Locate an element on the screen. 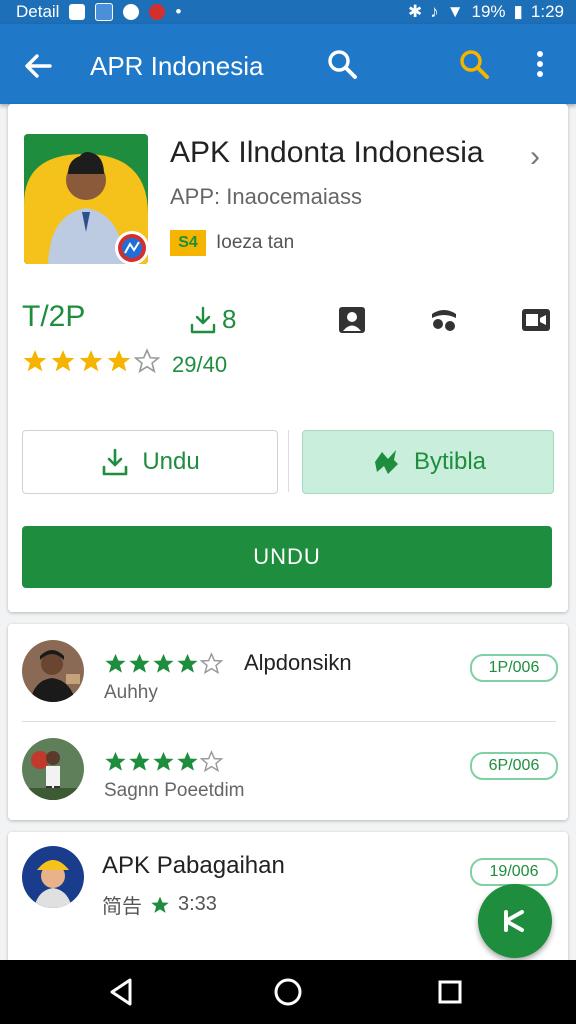 The height and width of the screenshot is (1024, 576). install-button: UNDU is located at coordinates (287, 557).